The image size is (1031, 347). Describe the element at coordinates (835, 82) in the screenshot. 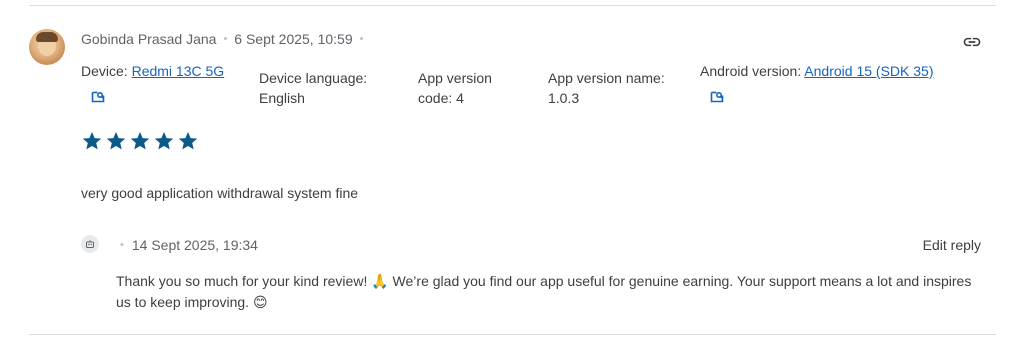

I see `android-version-info: Android version: Android 15 (SDK 35)` at that location.